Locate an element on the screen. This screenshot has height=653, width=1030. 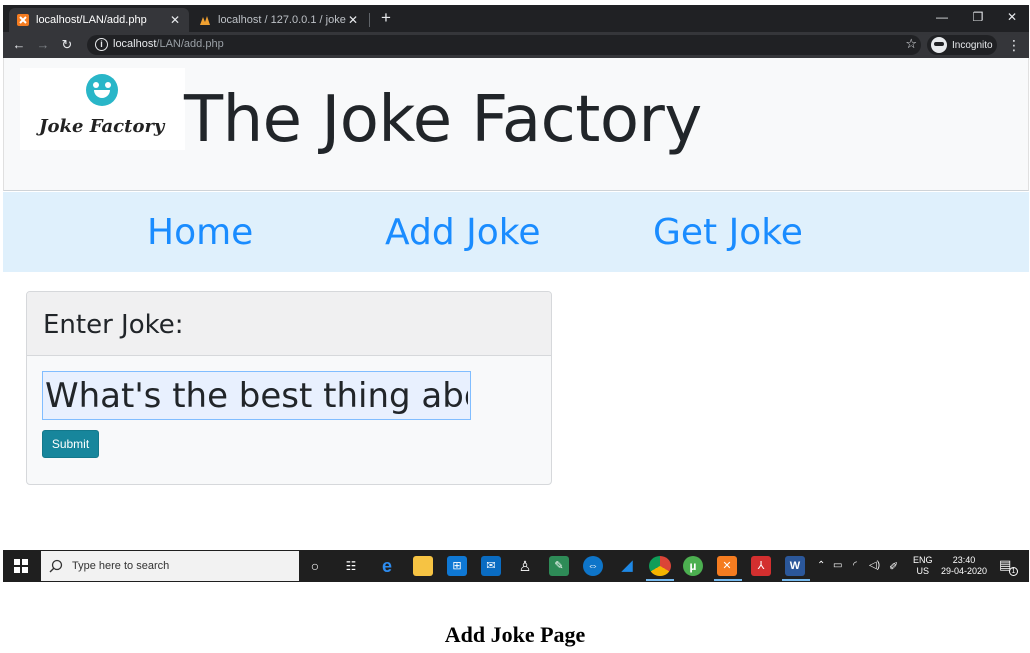
cortana-icon: ○ is located at coordinates (315, 566).